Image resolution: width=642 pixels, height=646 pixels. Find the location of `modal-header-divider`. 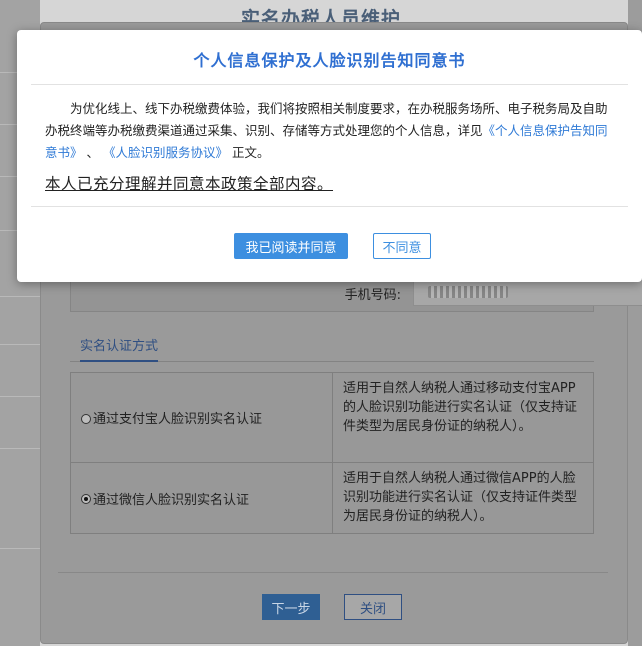

modal-header-divider is located at coordinates (329, 84).